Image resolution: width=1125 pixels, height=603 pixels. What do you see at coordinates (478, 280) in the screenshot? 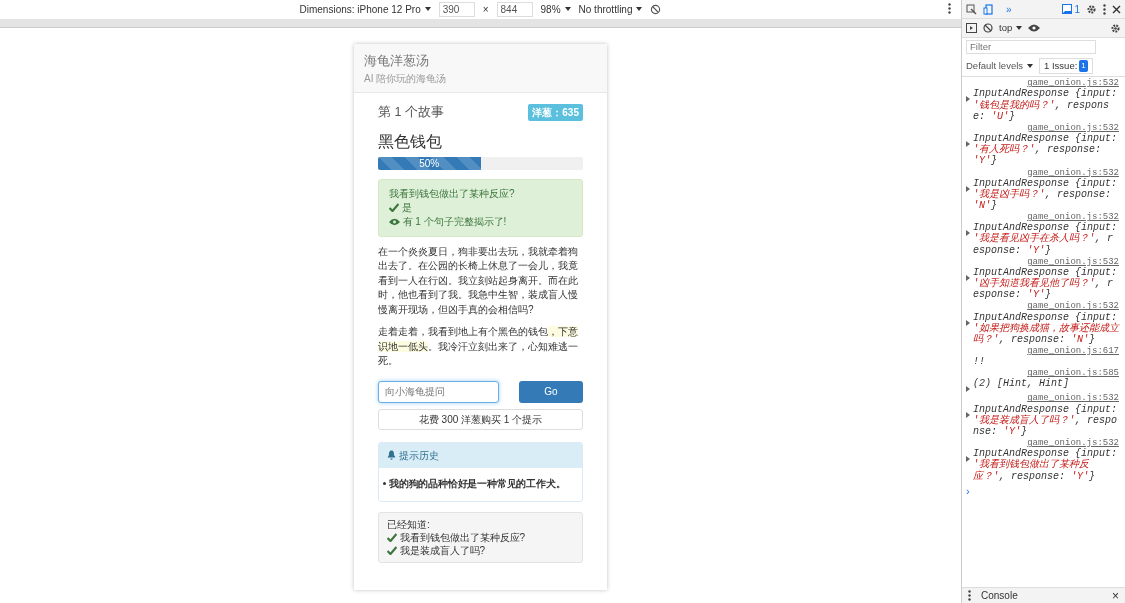
I see `story-paragraph: 在一个炎炎夏日，狗非要出去玩，我就牵着狗出去了。在公园的长椅上休息了一会儿，我竟看到一人在行凶。我立刻站起身离开。而在此时，他也看到了我。我急中生智，装成盲人慢慢离开现场，但凶手真的会相信吗?` at bounding box center [478, 280].